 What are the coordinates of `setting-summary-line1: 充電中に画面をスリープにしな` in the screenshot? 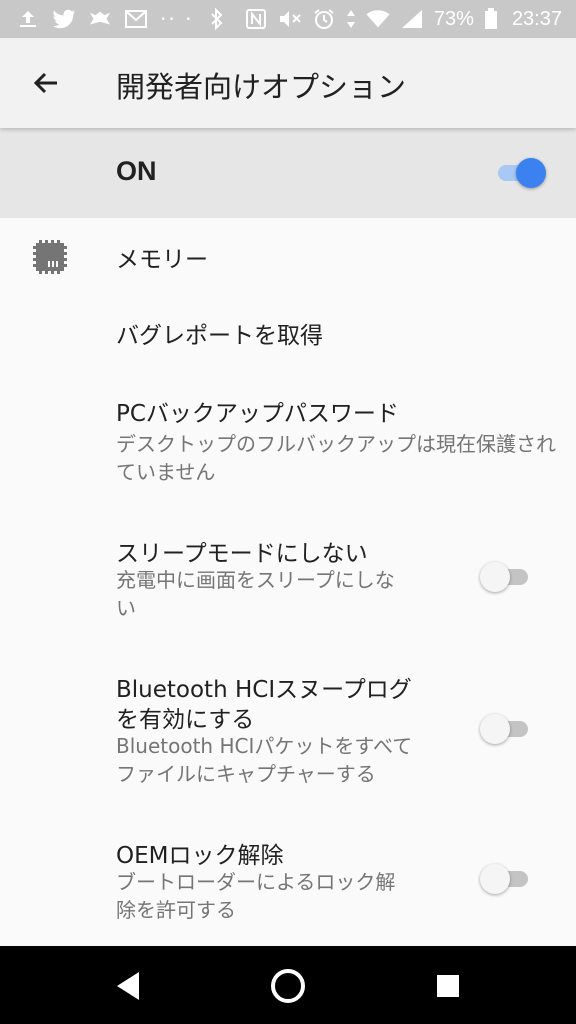 It's located at (255, 580).